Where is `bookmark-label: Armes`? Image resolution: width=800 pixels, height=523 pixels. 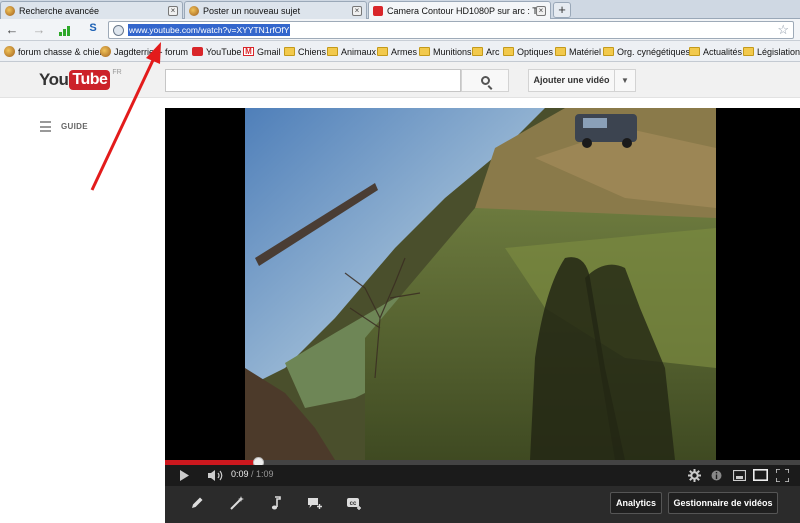
bookmark-label: Armes is located at coordinates (404, 51).